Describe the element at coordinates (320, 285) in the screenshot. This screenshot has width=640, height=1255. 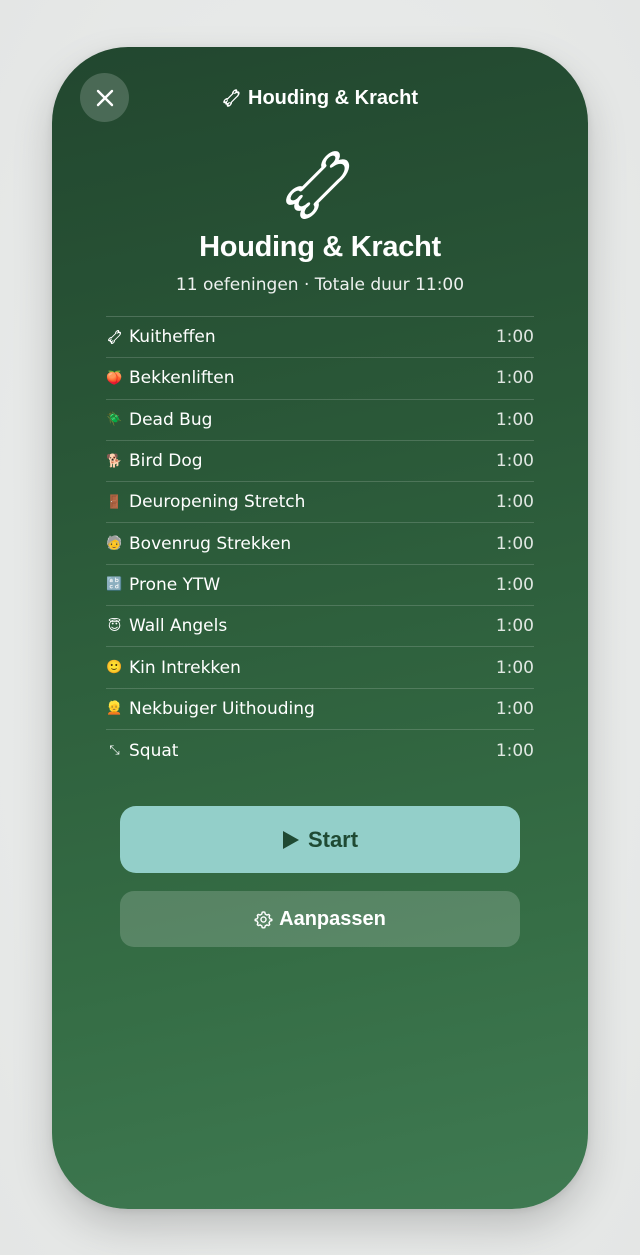
I see `workout-summary: 11 oefeningen · Totale duur 11:00` at that location.